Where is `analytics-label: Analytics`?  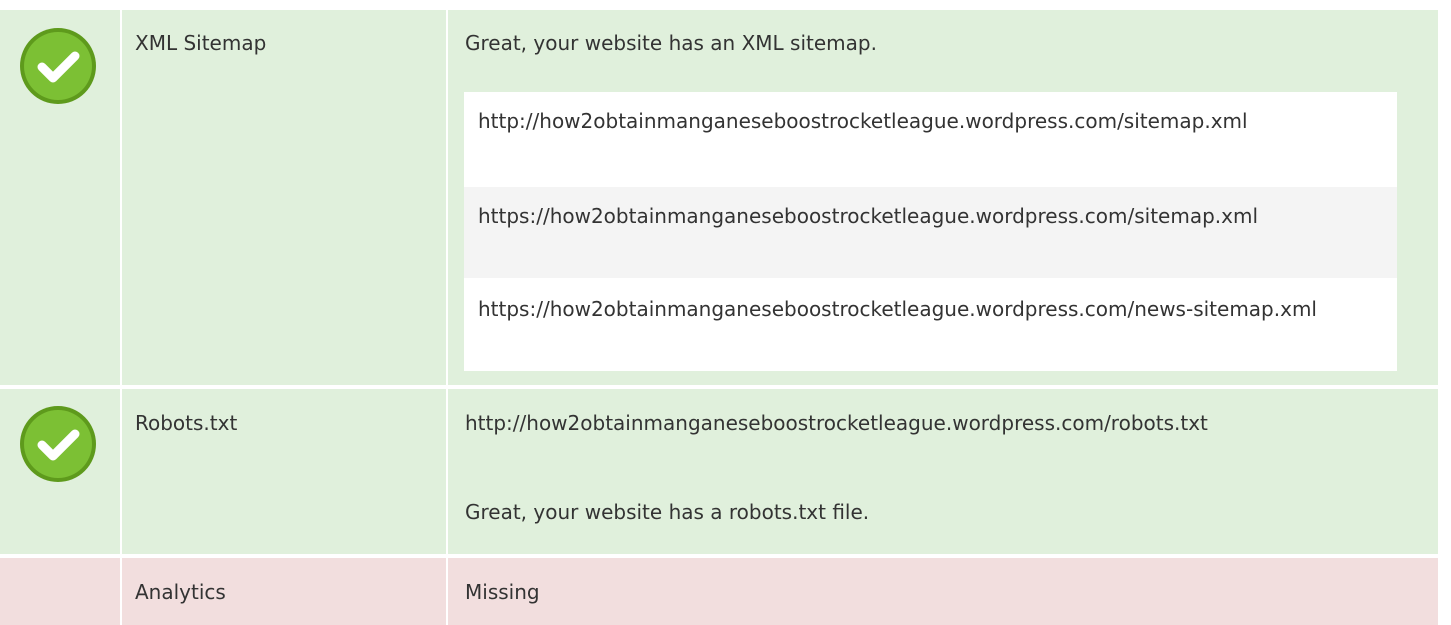
analytics-label: Analytics is located at coordinates (180, 592).